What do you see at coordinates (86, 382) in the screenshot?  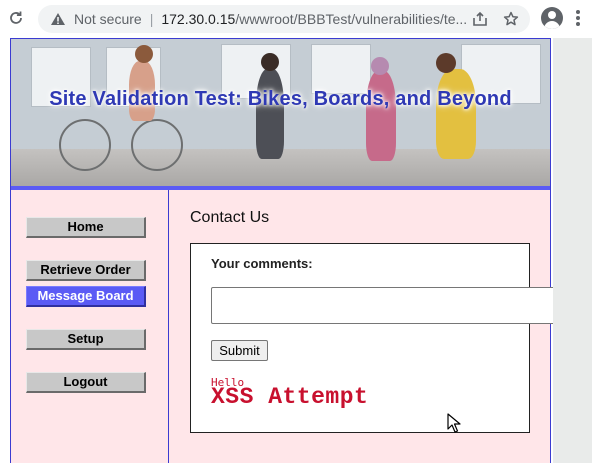 I see `nav-logout-button: Logout` at bounding box center [86, 382].